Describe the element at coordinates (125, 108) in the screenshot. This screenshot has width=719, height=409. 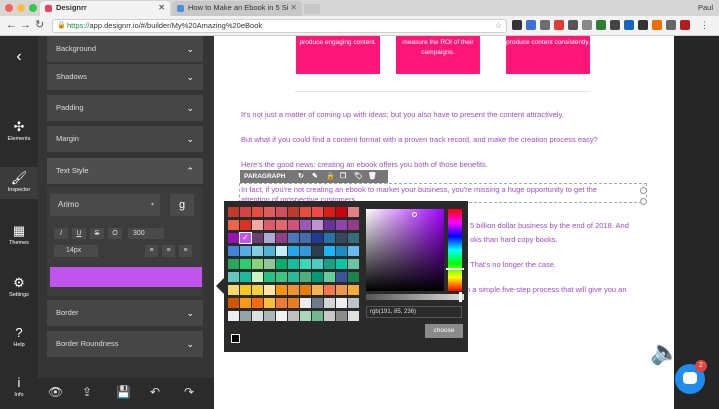
I see `section-padding: Padding ⌄` at that location.